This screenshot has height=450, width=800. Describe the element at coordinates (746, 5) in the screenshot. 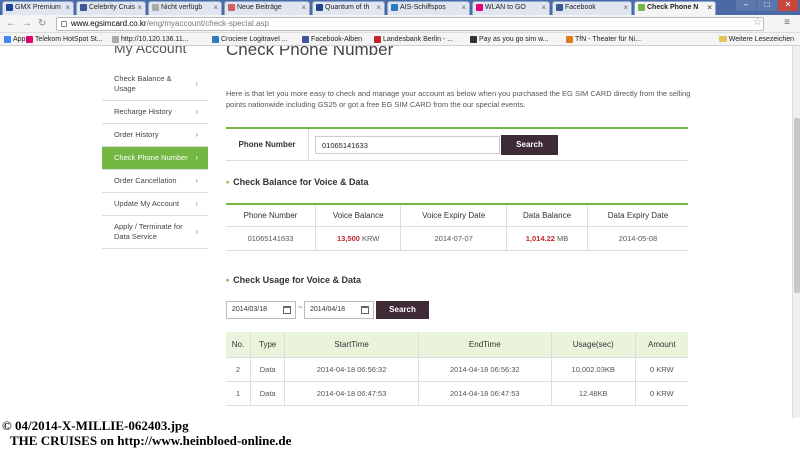

I see `minimize-button: –` at that location.